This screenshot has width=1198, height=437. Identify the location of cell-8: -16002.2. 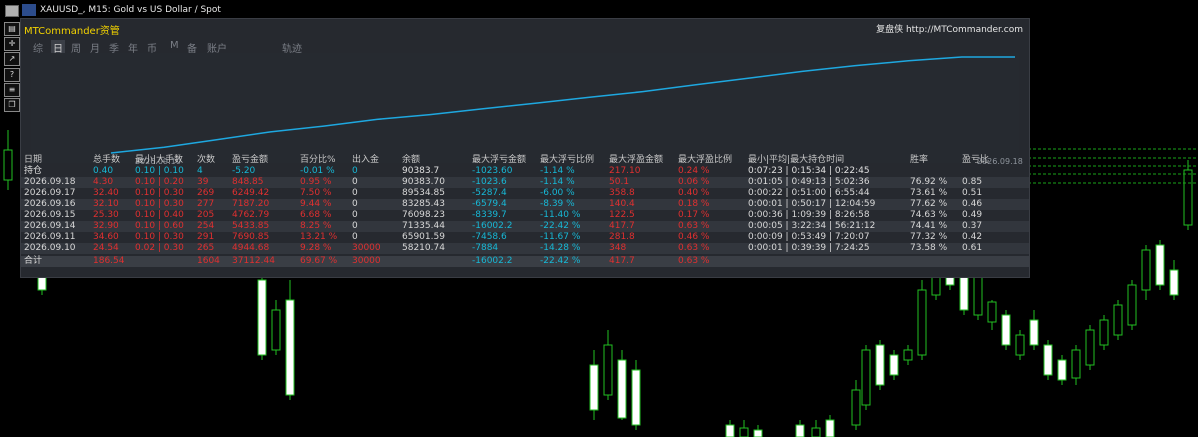
(492, 226).